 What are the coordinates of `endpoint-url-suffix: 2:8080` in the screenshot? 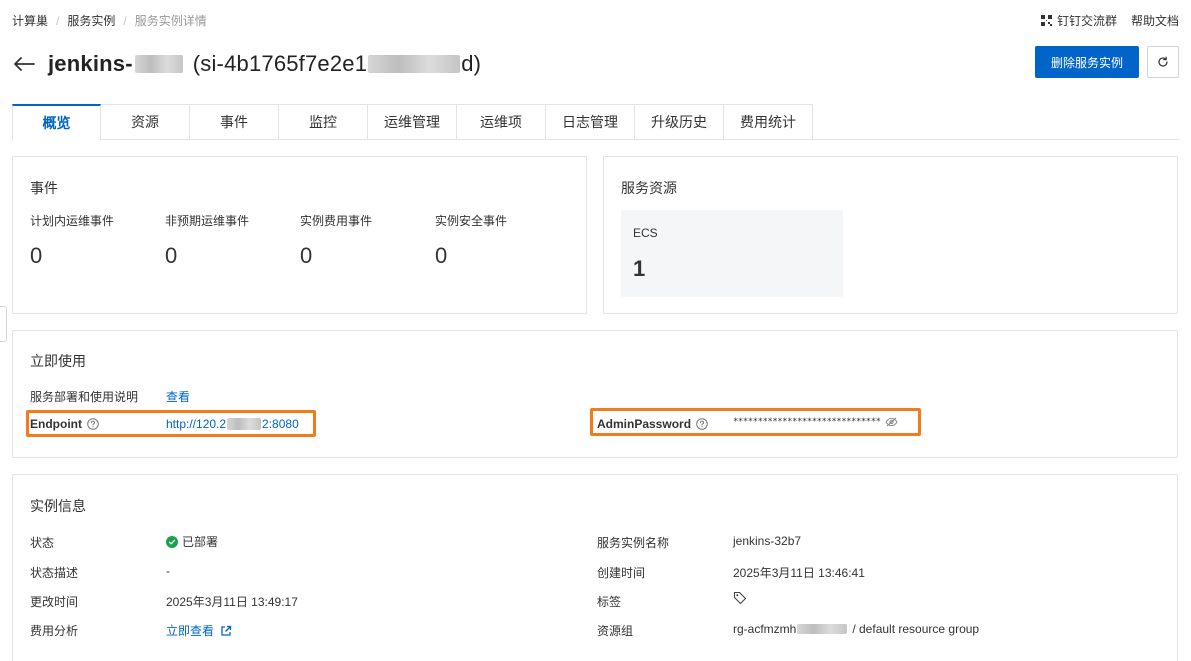 It's located at (280, 424).